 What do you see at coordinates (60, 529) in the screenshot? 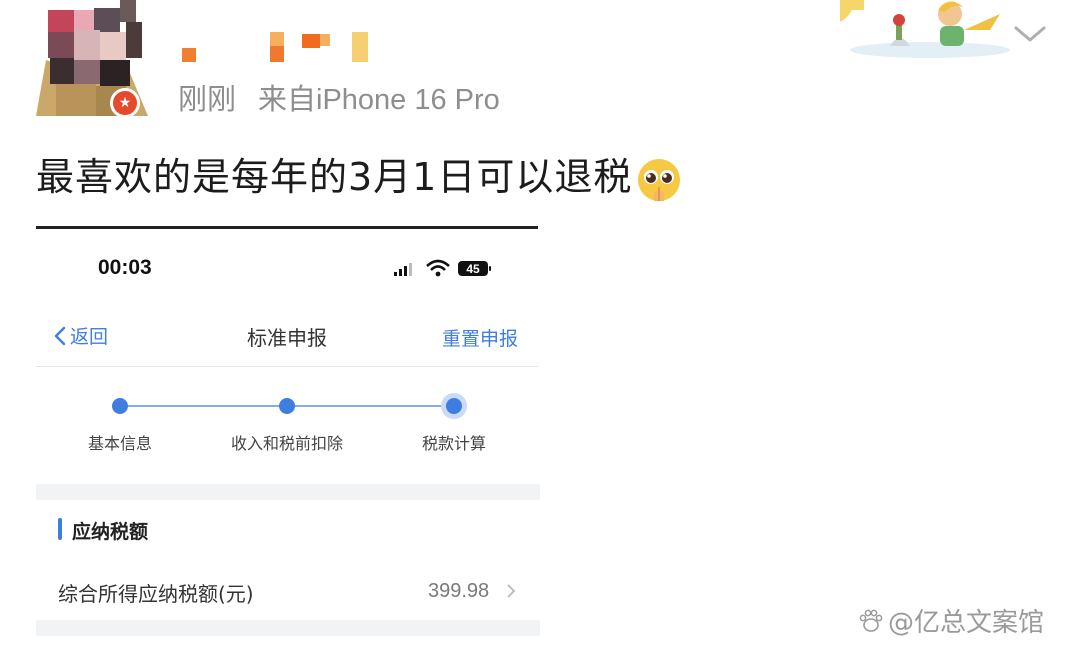
I see `section-accent-bar` at bounding box center [60, 529].